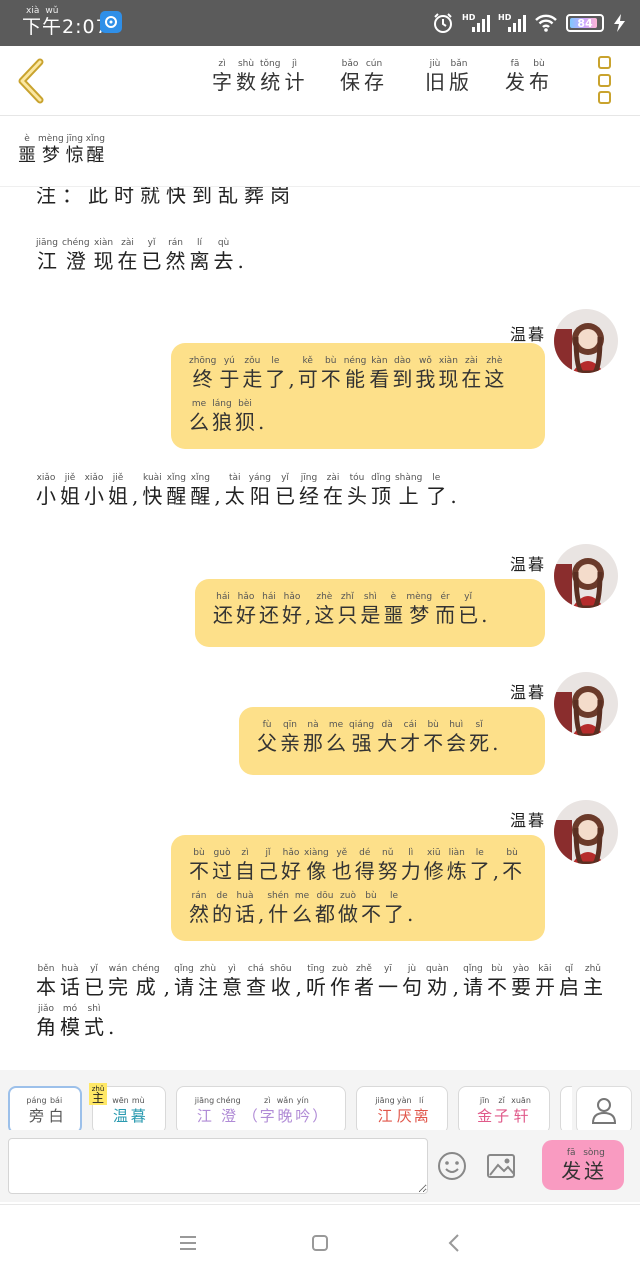  I want to click on hanzi: 到, so click(402, 379).